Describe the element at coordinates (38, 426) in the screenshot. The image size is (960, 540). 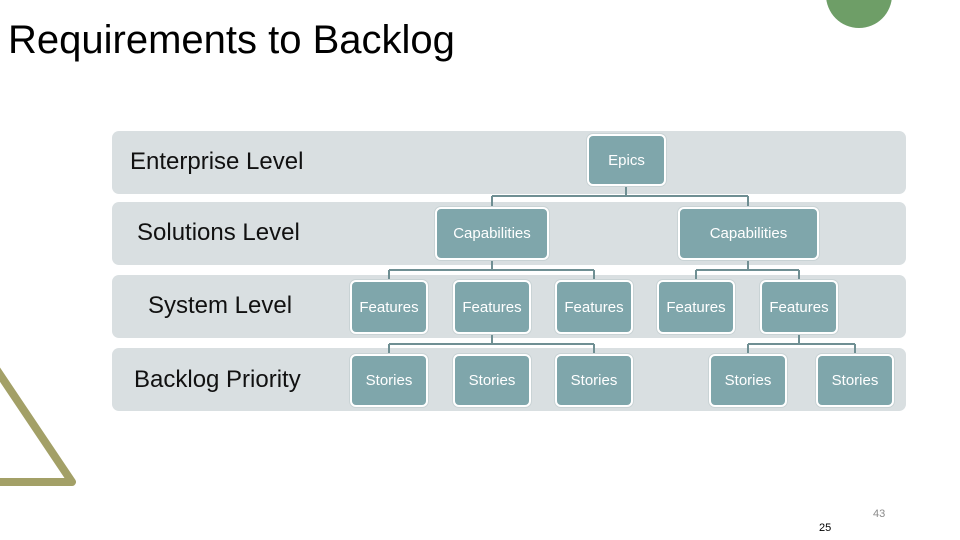
I see `decorative-triangle-outline` at that location.